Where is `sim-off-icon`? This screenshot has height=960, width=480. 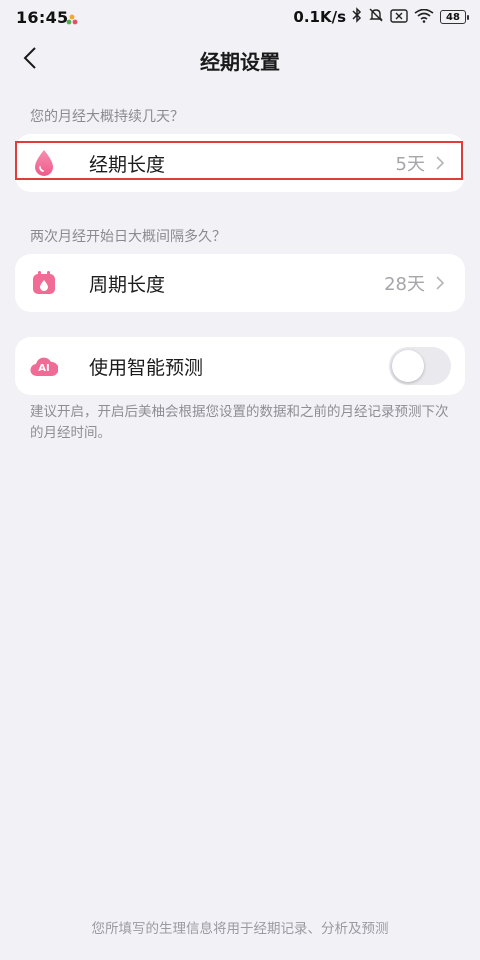 sim-off-icon is located at coordinates (399, 17).